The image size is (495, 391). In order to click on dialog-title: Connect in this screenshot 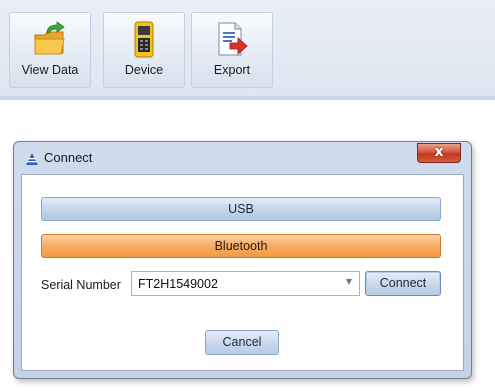, I will do `click(68, 157)`.